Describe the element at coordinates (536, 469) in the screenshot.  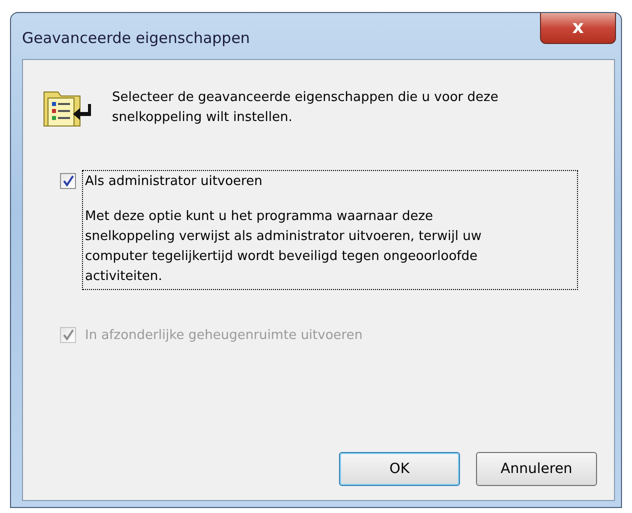
I see `dialog-button: Annuleren` at that location.